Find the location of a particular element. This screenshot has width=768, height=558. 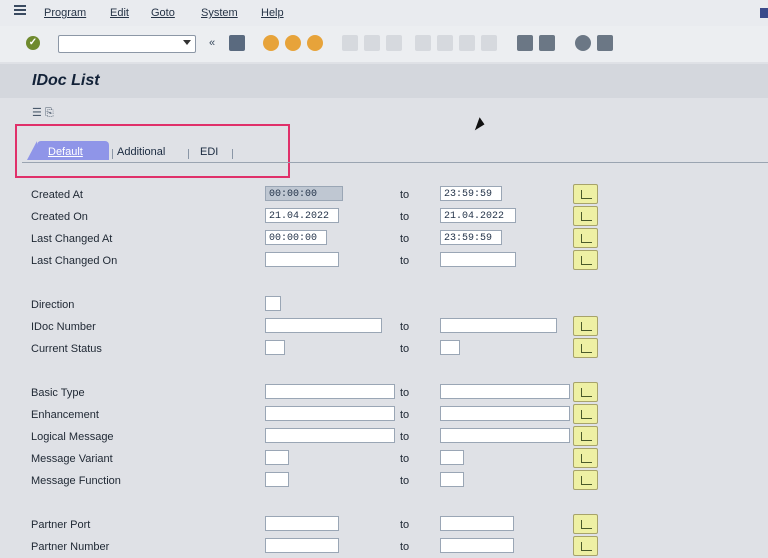

partner-port-to is located at coordinates (477, 523).